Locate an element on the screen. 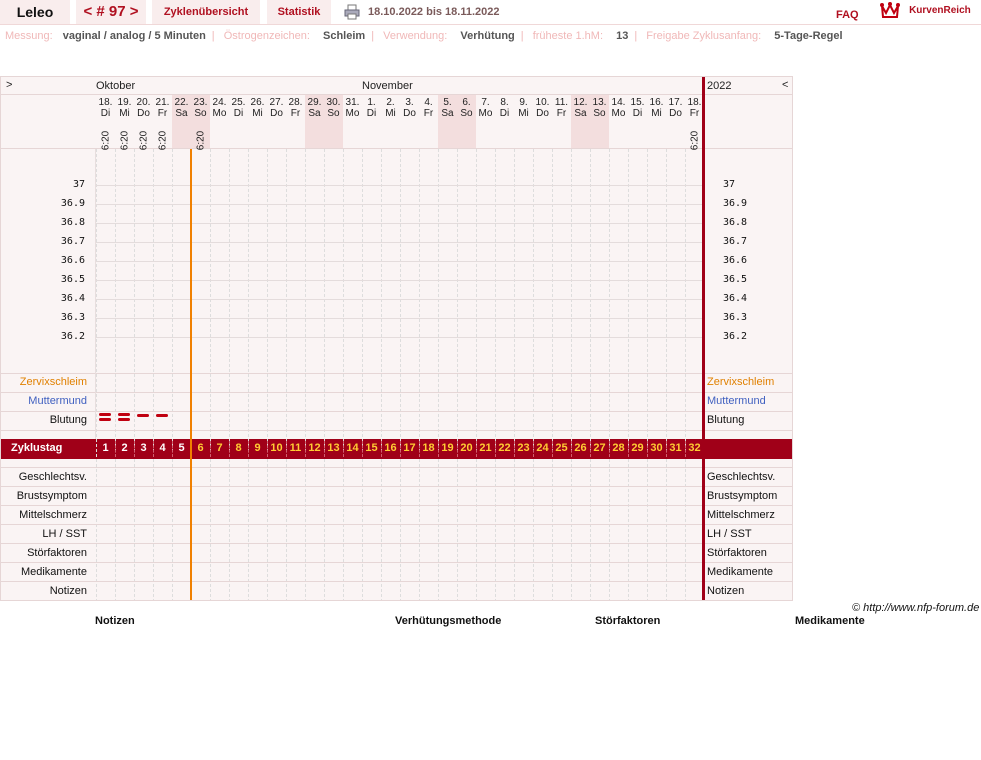 This screenshot has height=760, width=981. copyright: © http://www.nfp-forum.de is located at coordinates (916, 608).